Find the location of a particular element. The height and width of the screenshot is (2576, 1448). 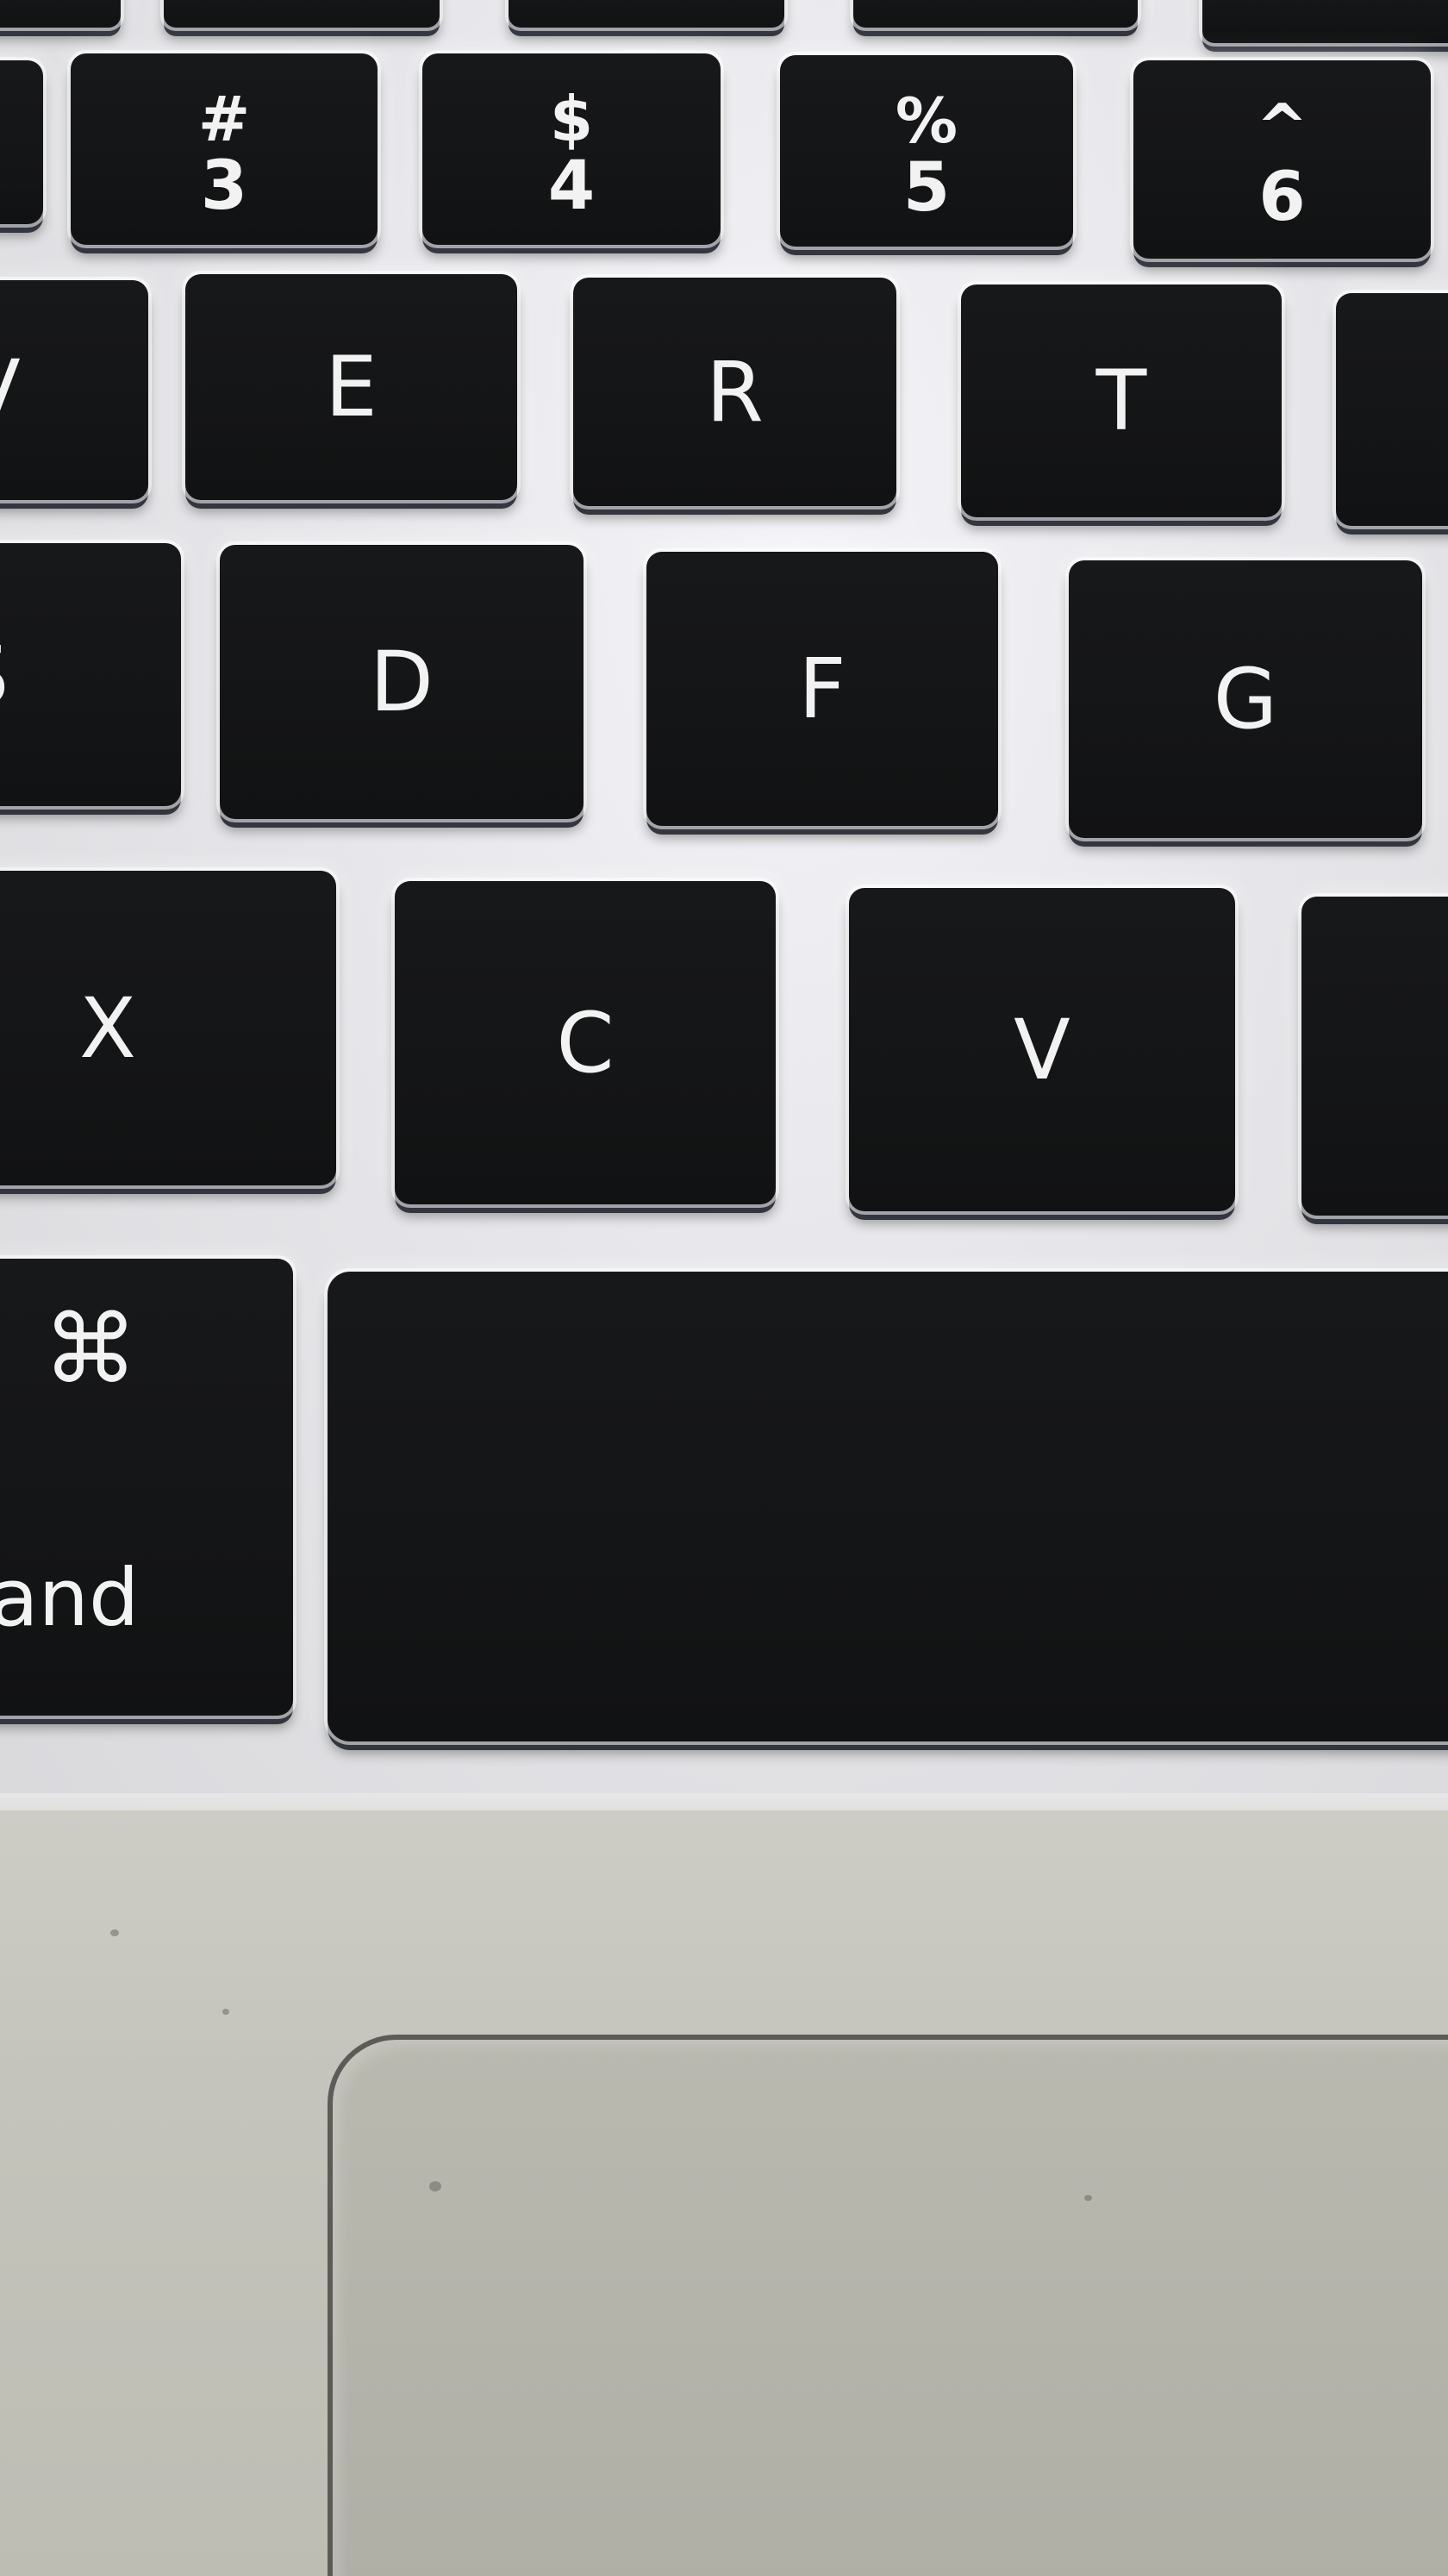

key-4: $ 4 is located at coordinates (571, 149).